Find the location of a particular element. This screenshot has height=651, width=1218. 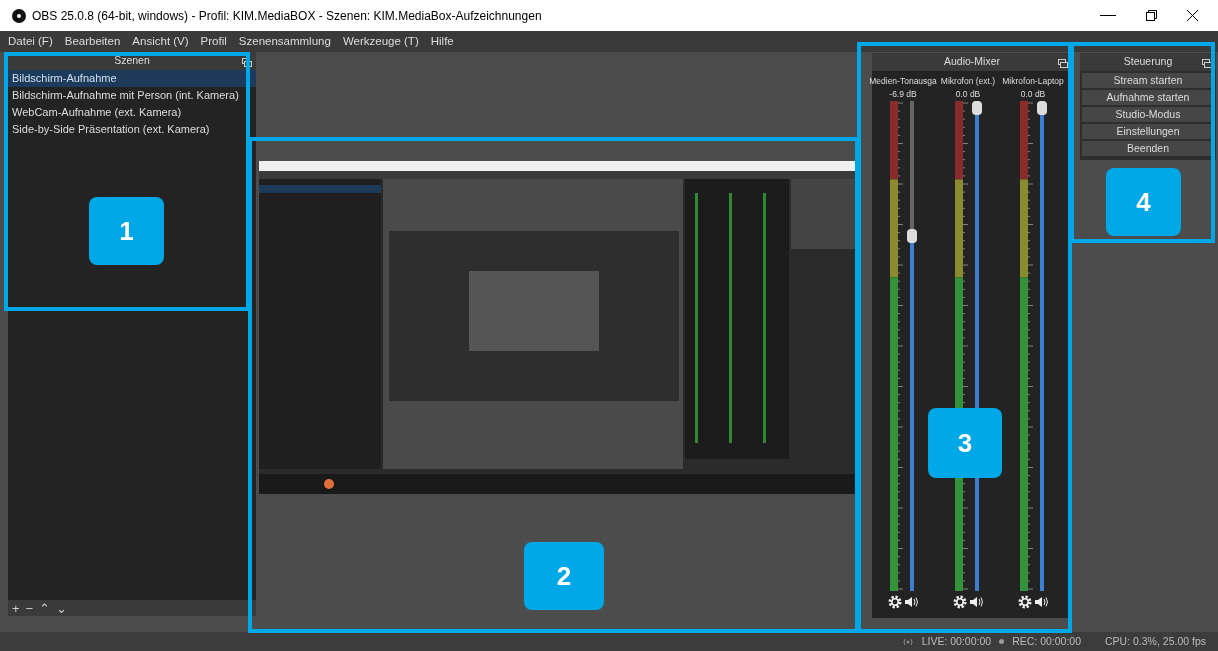

channel-reading: -6.9 dB is located at coordinates (903, 94).